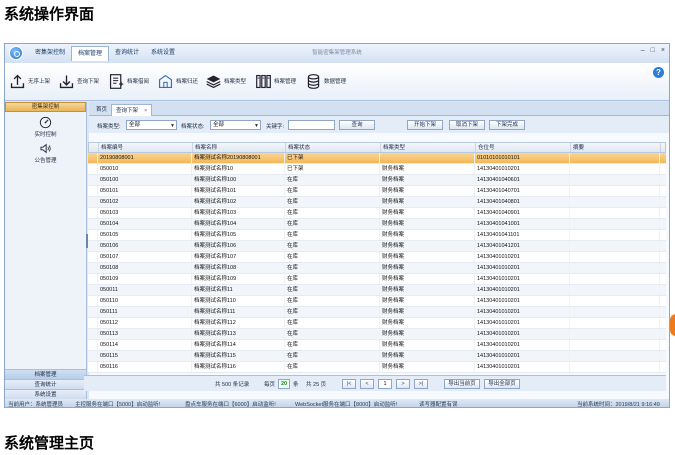  What do you see at coordinates (403, 384) in the screenshot?
I see `next-page-button: >` at bounding box center [403, 384].